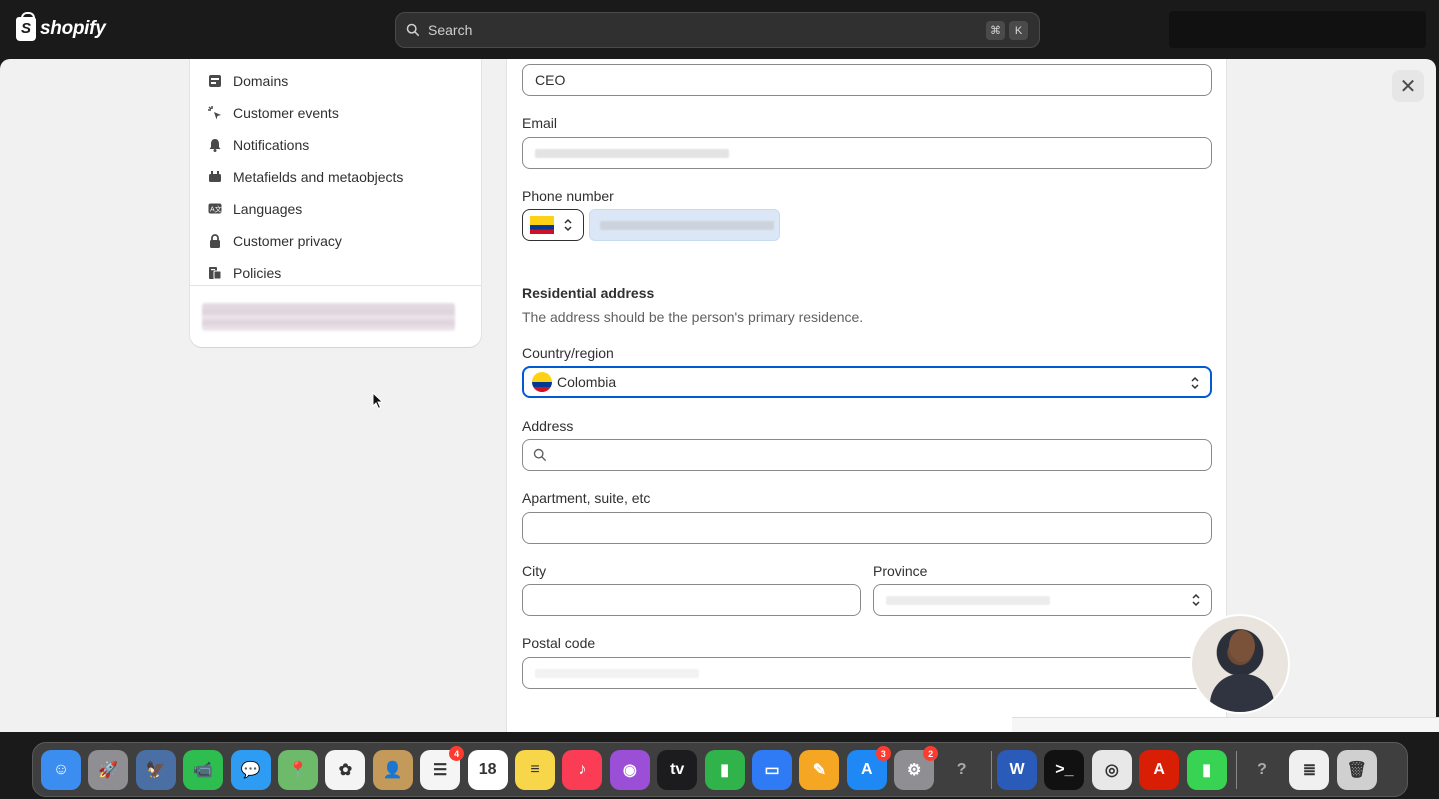 Image resolution: width=1439 pixels, height=799 pixels. What do you see at coordinates (684, 225) in the screenshot?
I see `phone-input` at bounding box center [684, 225].